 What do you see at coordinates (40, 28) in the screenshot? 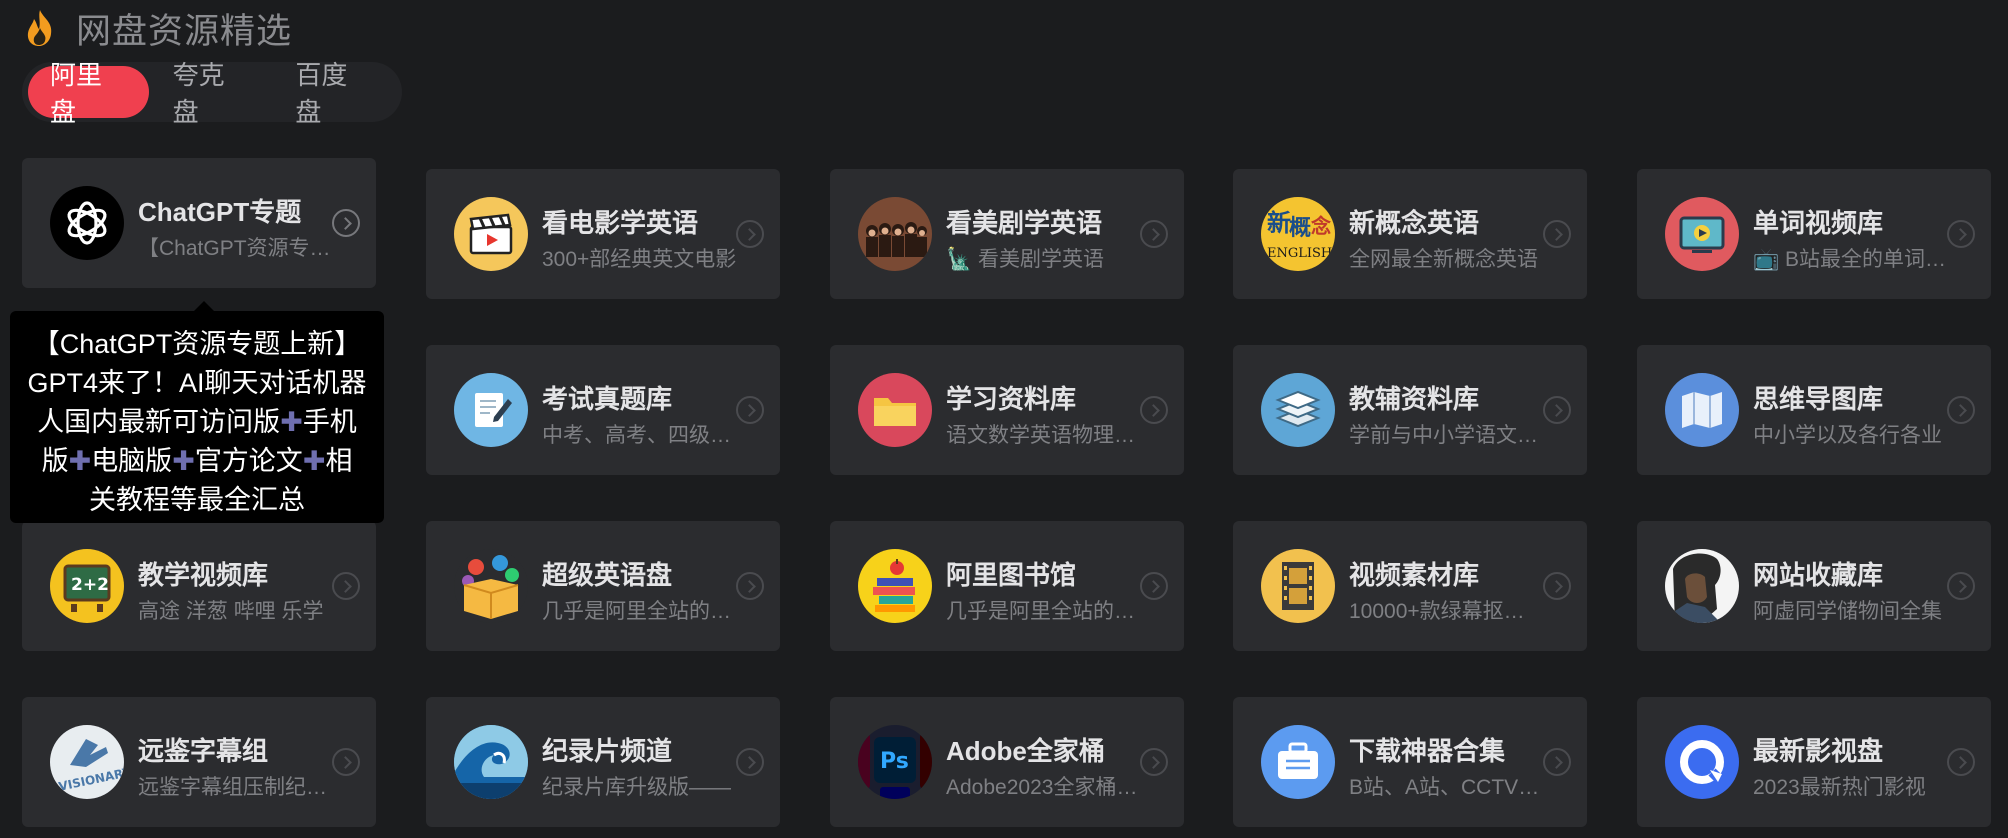
I see `flame-icon` at bounding box center [40, 28].